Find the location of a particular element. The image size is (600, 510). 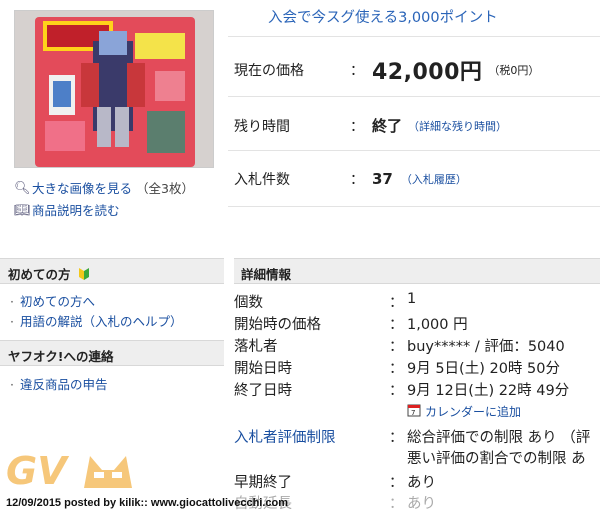

calendar-icon: 7 is located at coordinates (414, 411).